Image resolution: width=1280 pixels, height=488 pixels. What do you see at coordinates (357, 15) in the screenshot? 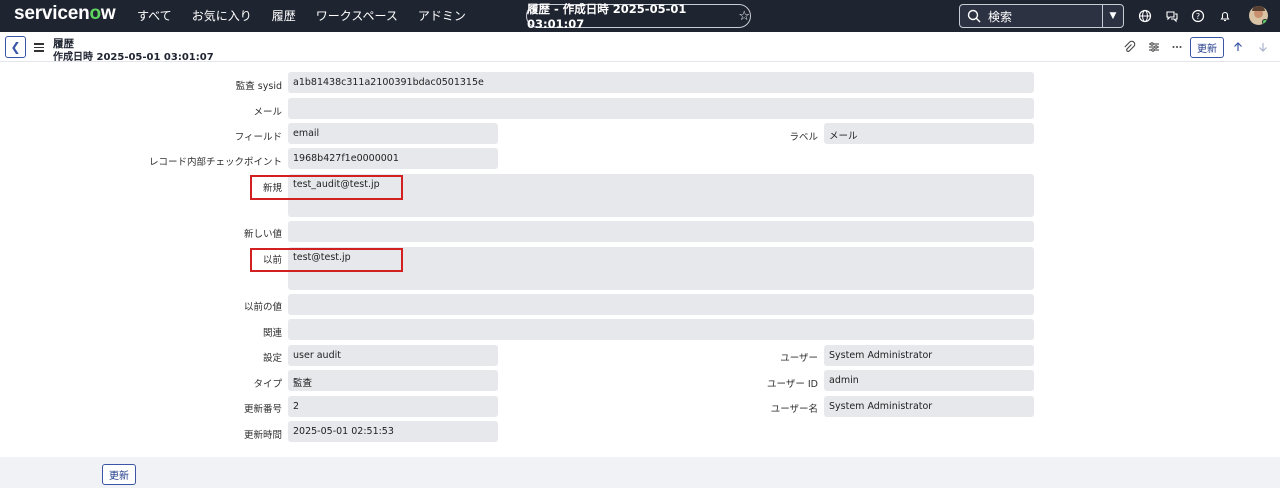
I see `menu-workspaces: ワークスペース` at bounding box center [357, 15].